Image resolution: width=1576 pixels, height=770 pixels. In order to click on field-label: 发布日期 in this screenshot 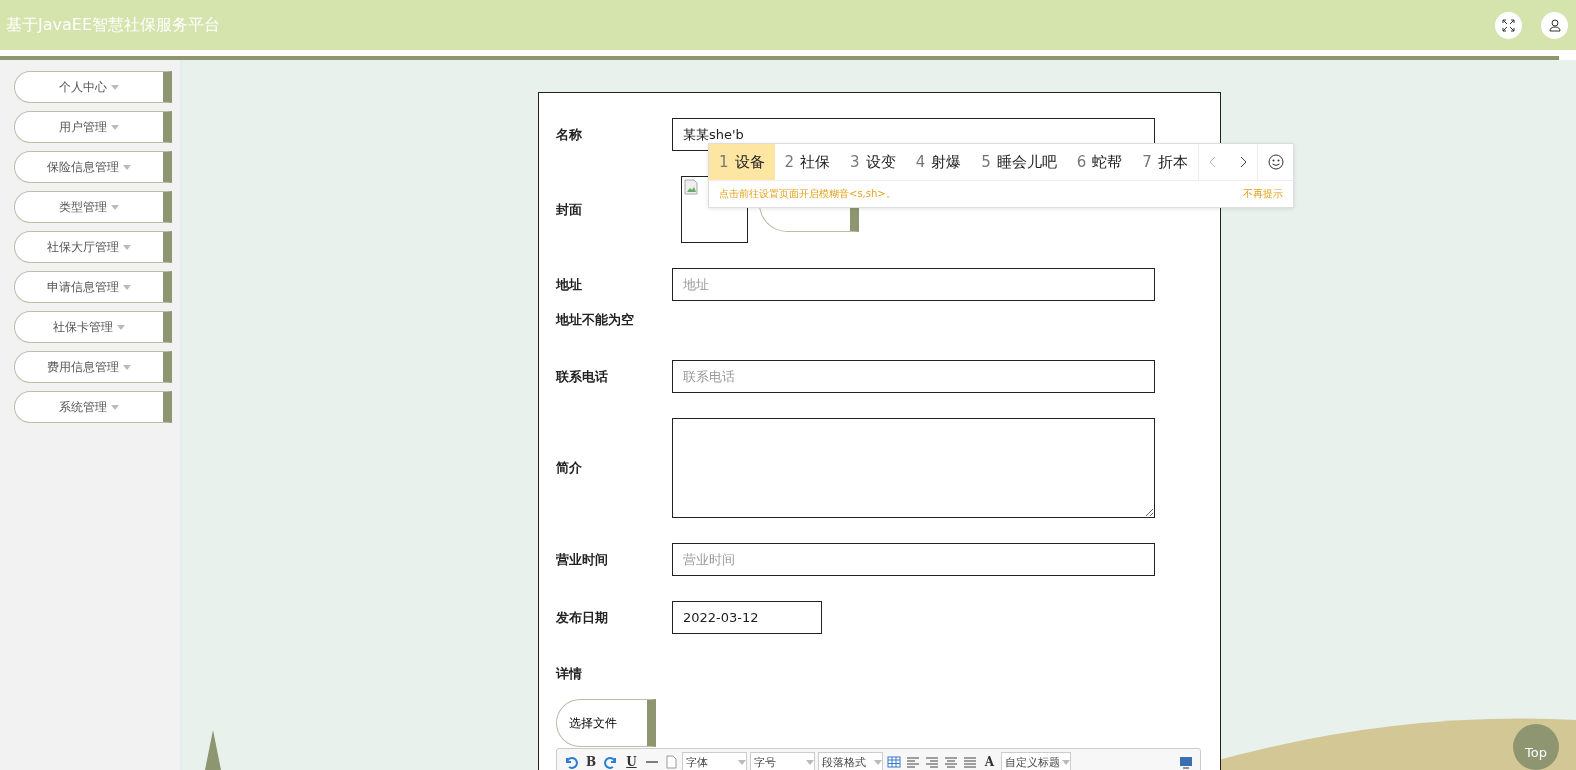, I will do `click(582, 617)`.